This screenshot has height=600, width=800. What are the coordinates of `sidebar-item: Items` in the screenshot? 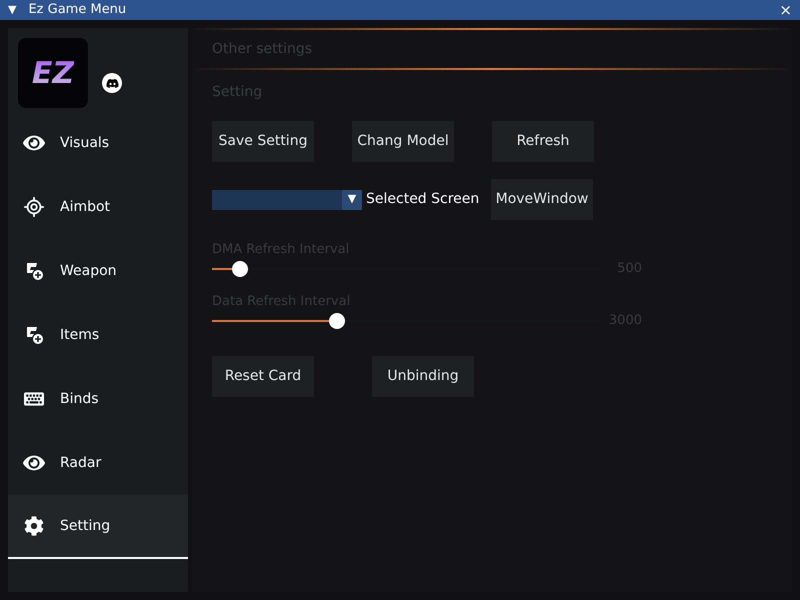 It's located at (98, 335).